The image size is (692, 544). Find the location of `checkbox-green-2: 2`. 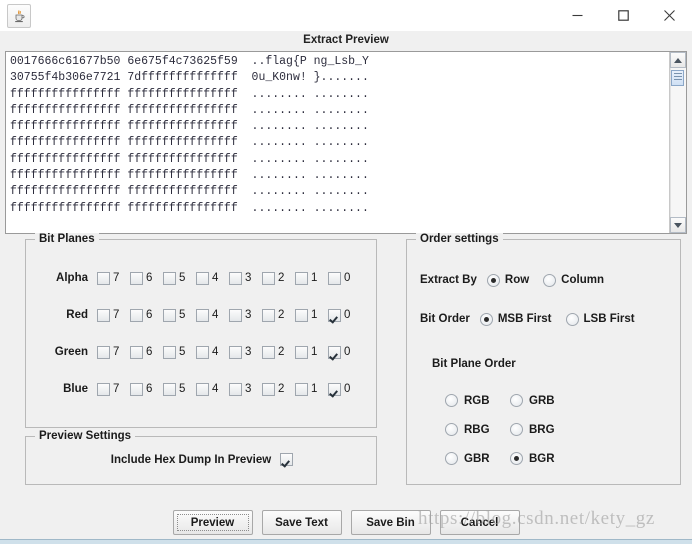

checkbox-green-2: 2 is located at coordinates (278, 352).